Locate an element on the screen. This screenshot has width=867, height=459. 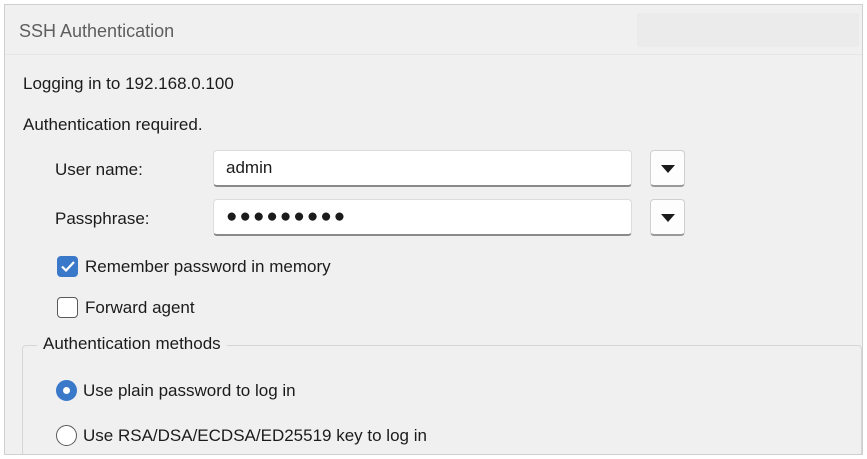
dialog-title: SSH Authentication is located at coordinates (97, 31).